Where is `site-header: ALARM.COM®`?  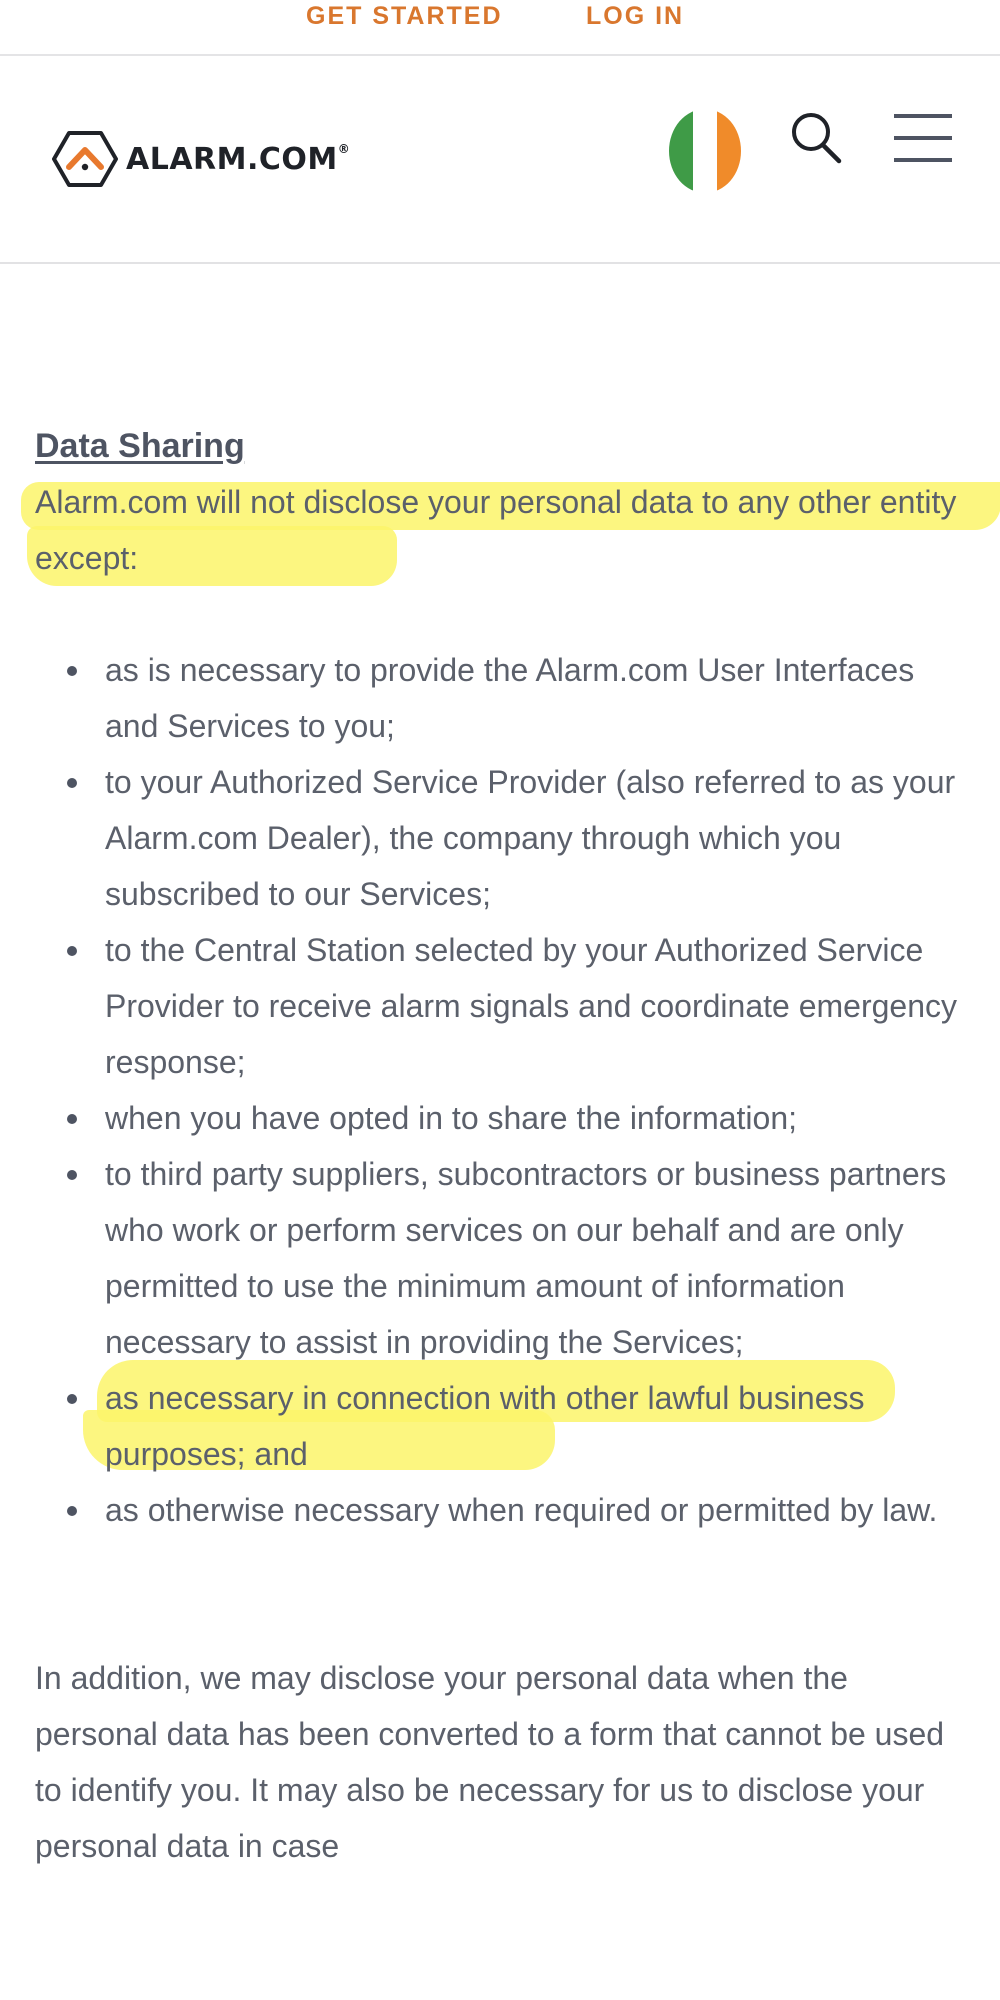
site-header: ALARM.COM® is located at coordinates (500, 160).